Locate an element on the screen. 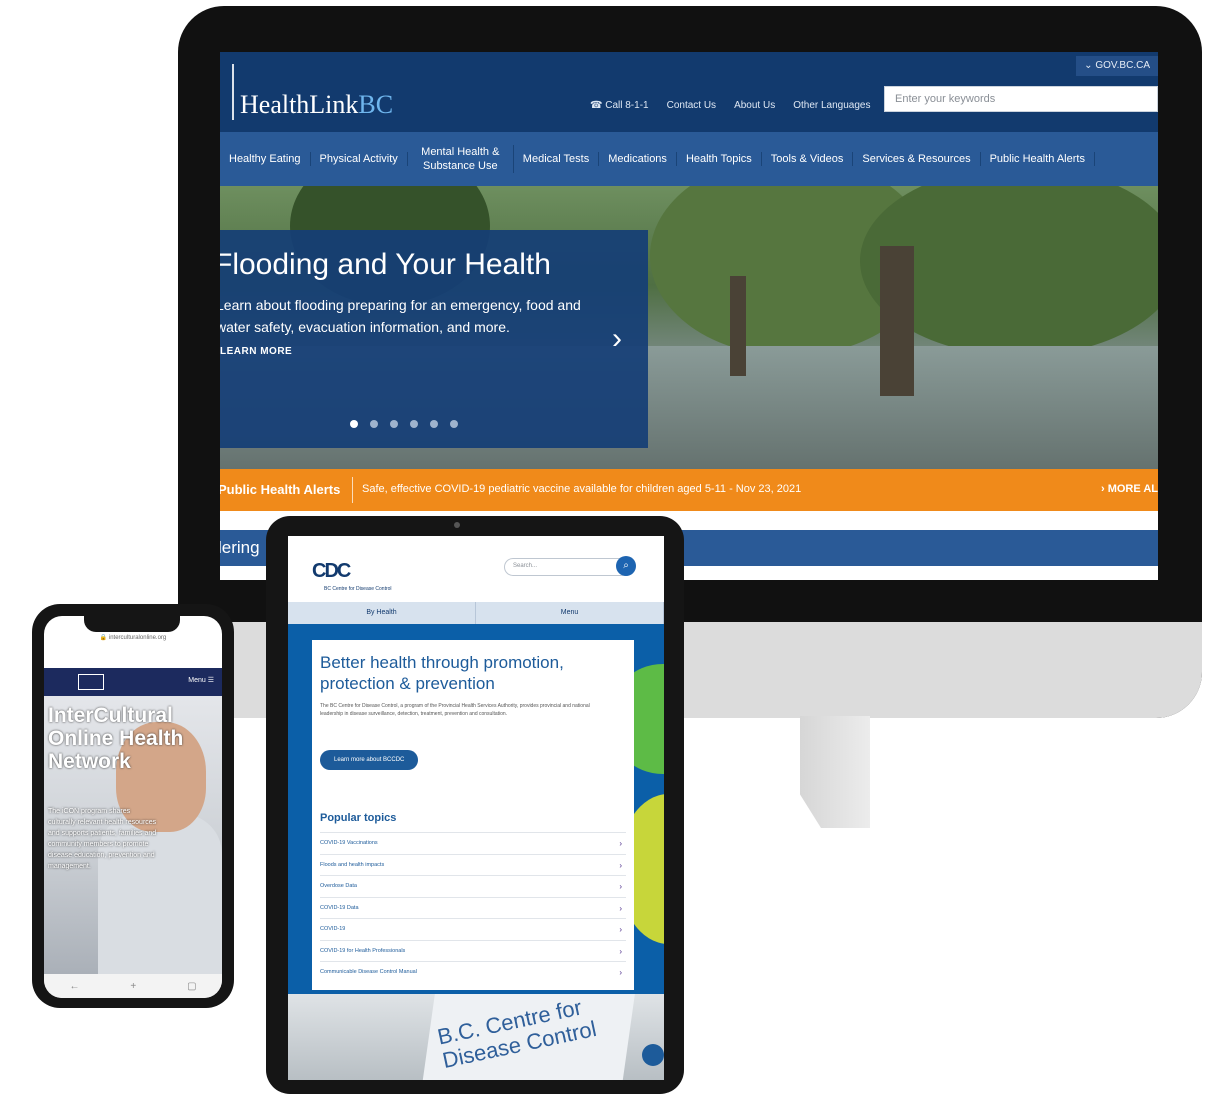 This screenshot has width=1226, height=1096. chat-icon is located at coordinates (653, 1055).